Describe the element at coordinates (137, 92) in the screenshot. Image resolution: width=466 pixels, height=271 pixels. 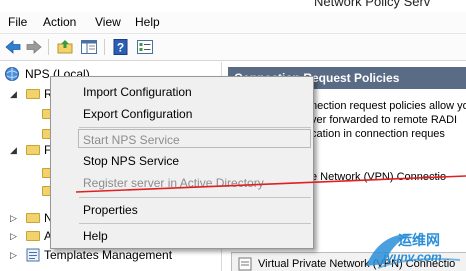
I see `menu-item-import-configuration: Import Configuration` at that location.